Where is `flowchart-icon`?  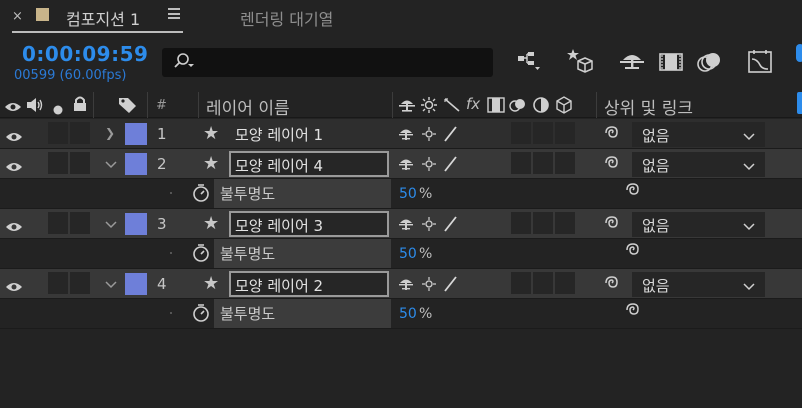 flowchart-icon is located at coordinates (529, 62).